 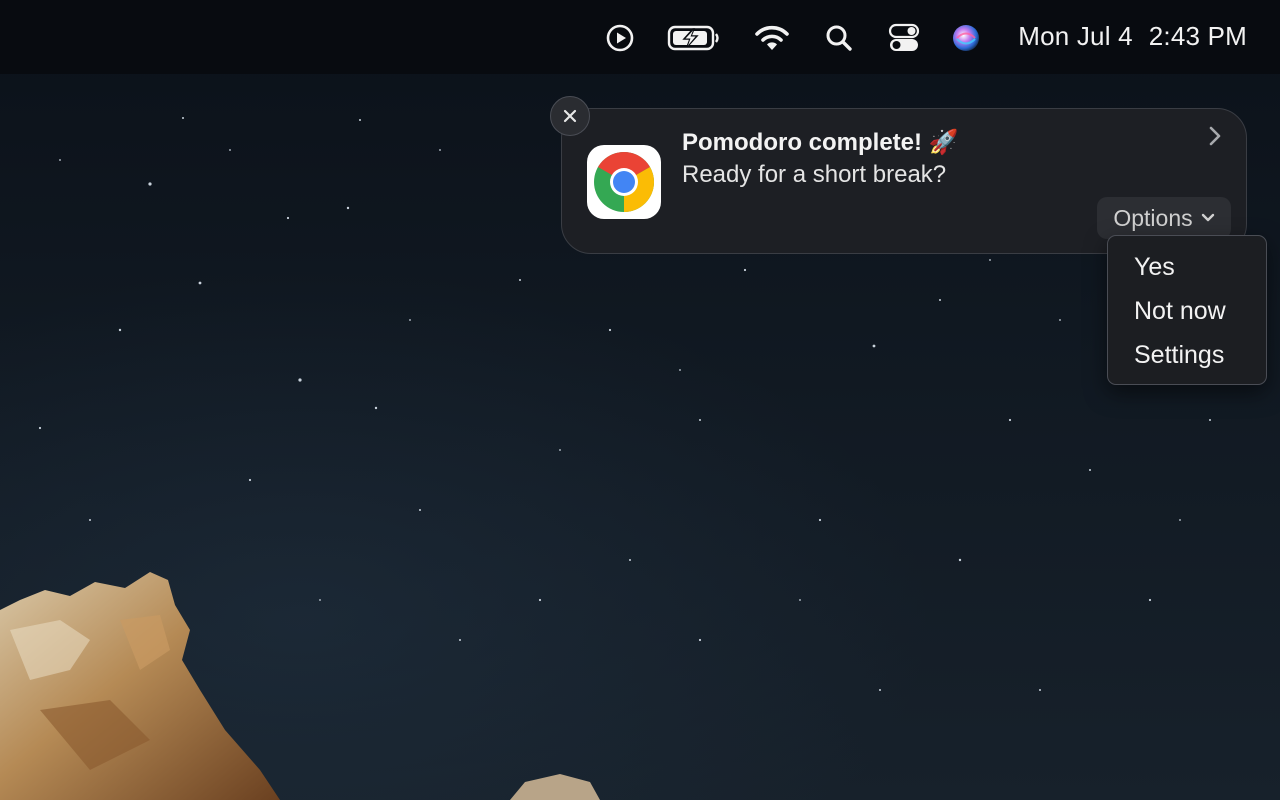 I want to click on rock-formation, so click(x=300, y=686).